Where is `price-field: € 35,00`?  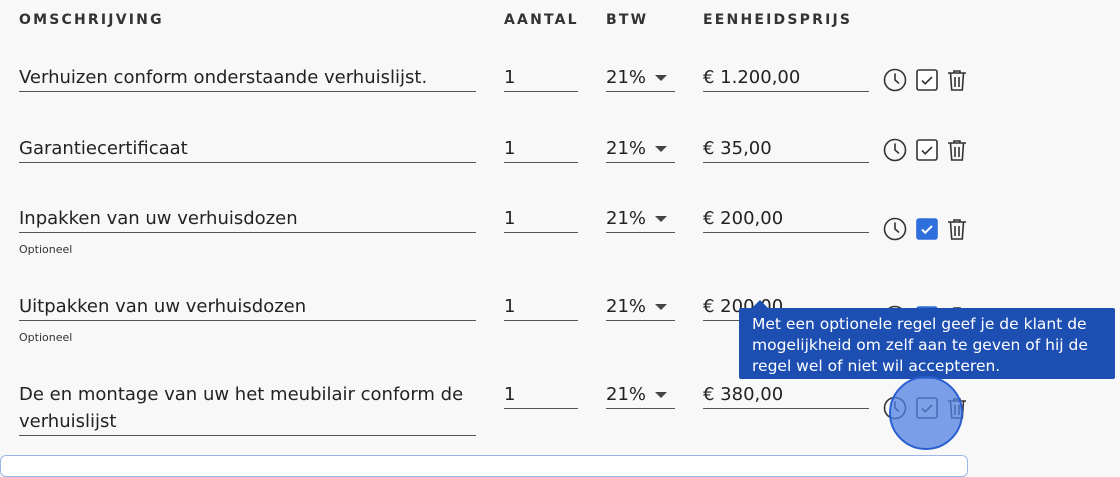
price-field: € 35,00 is located at coordinates (786, 149).